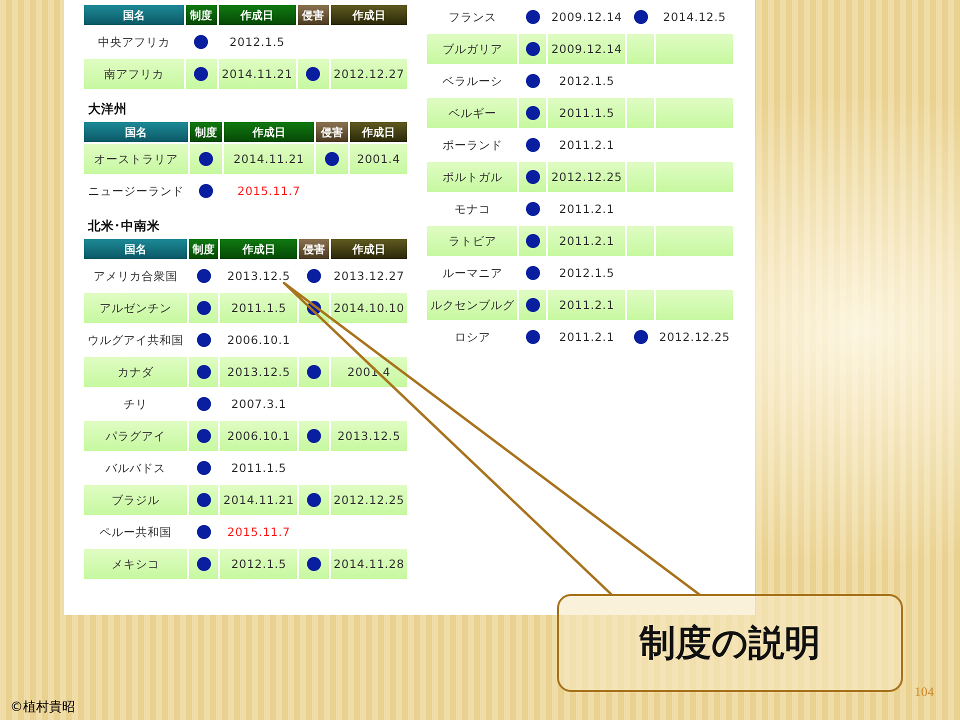  I want to click on country-cell-text: ニュージーランド, so click(136, 191).